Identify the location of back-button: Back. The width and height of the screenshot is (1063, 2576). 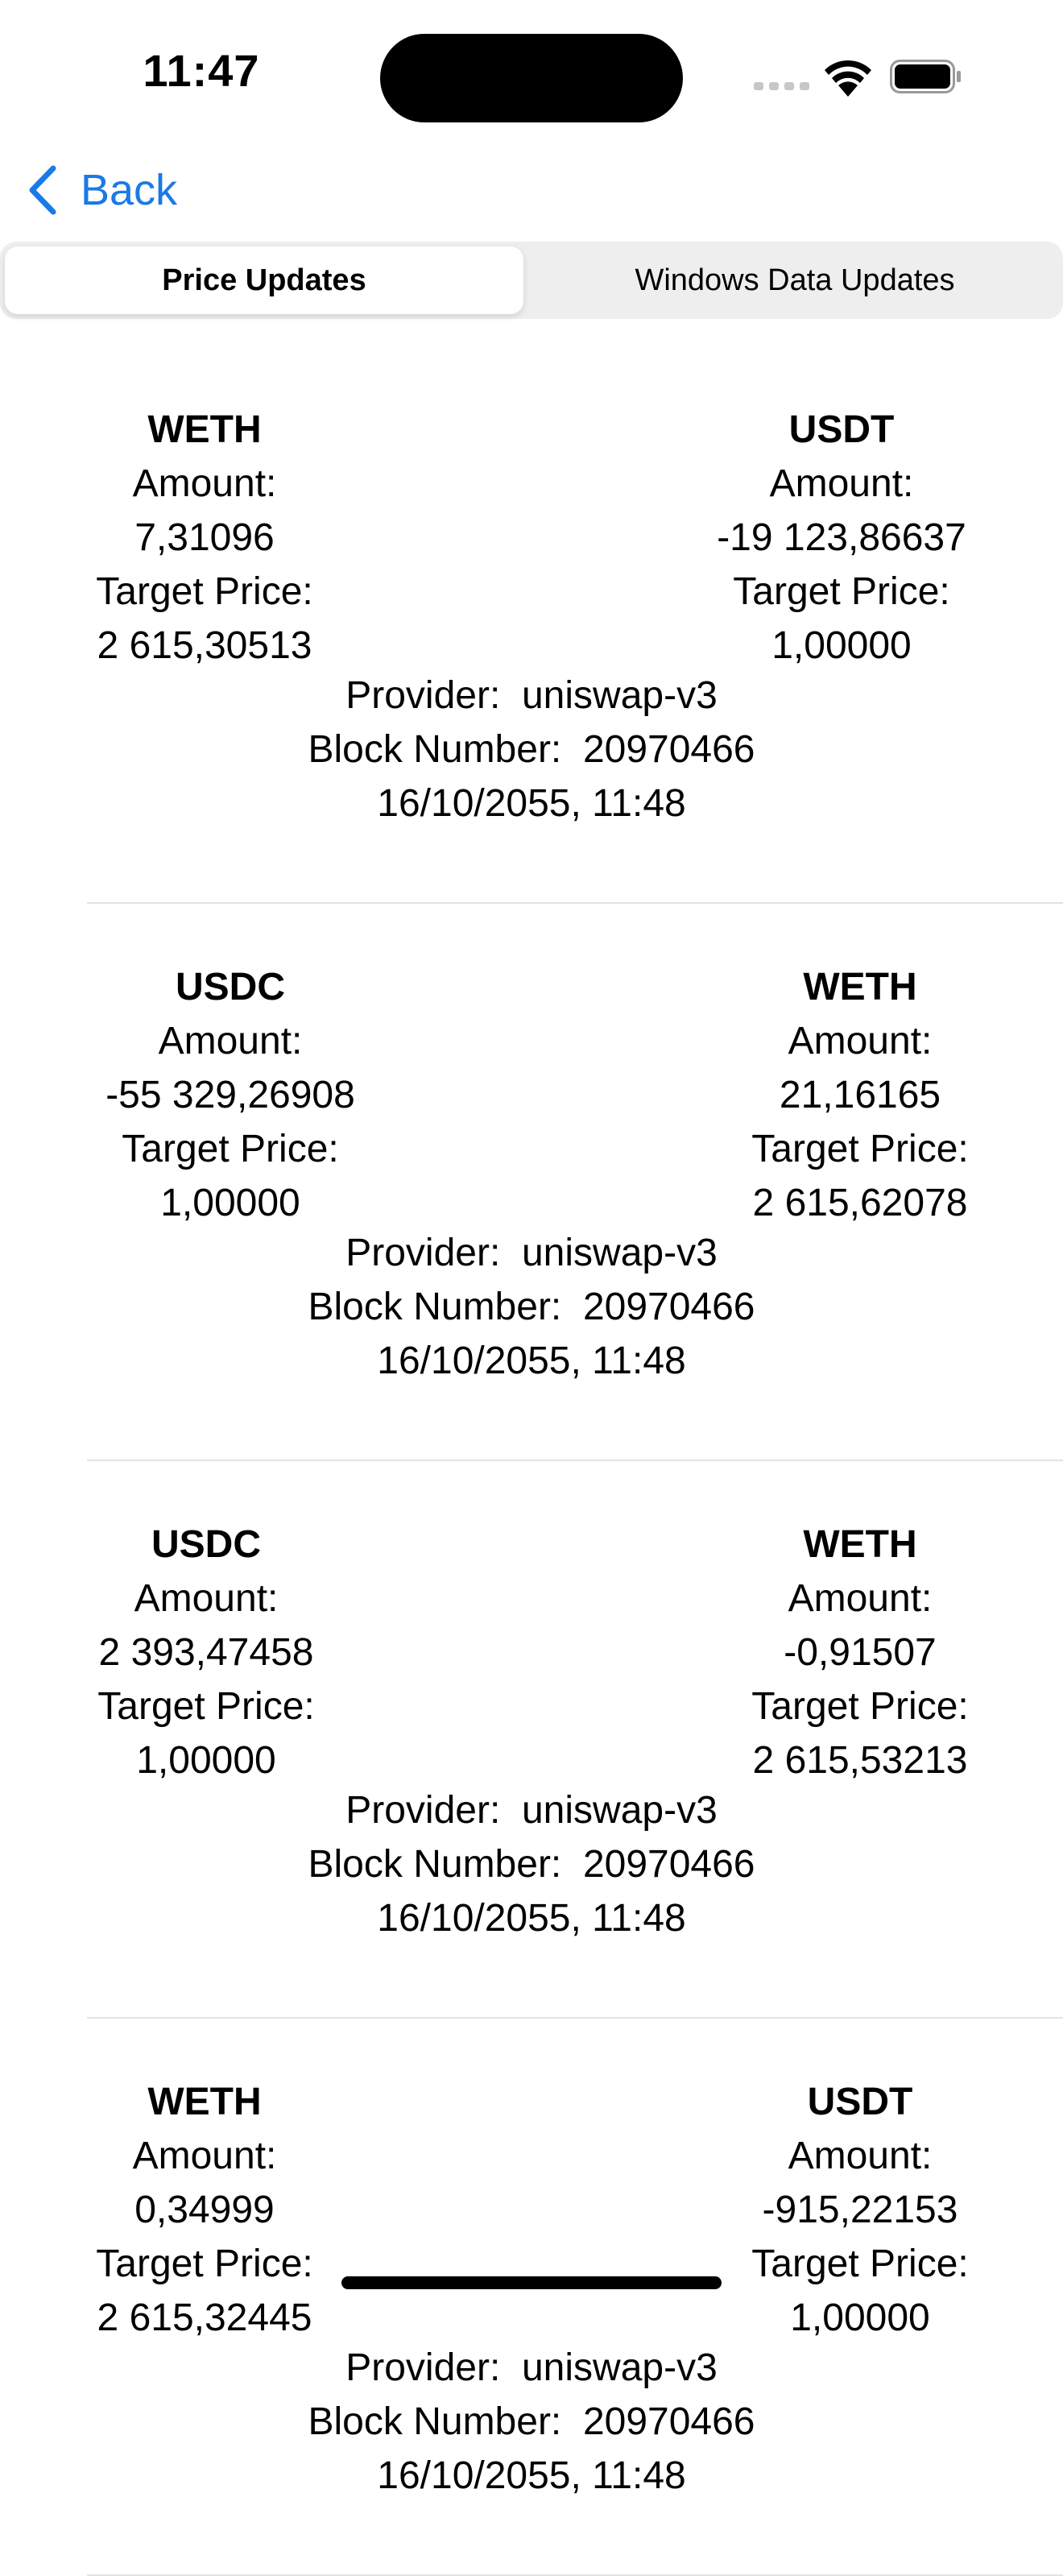
(102, 190).